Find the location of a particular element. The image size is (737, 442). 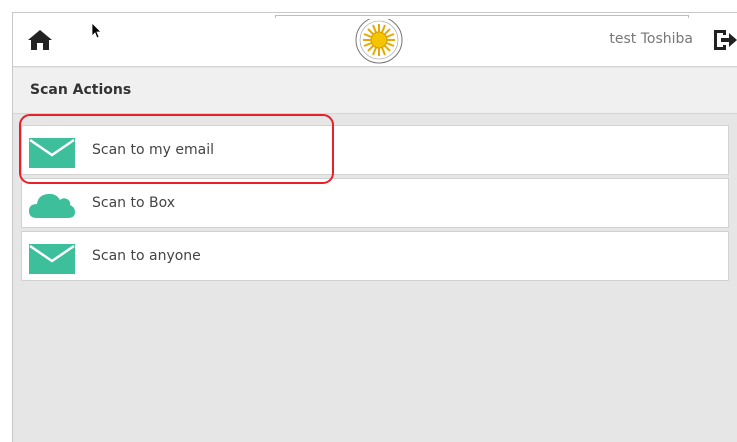

action-label: Scan to anyone is located at coordinates (146, 256).